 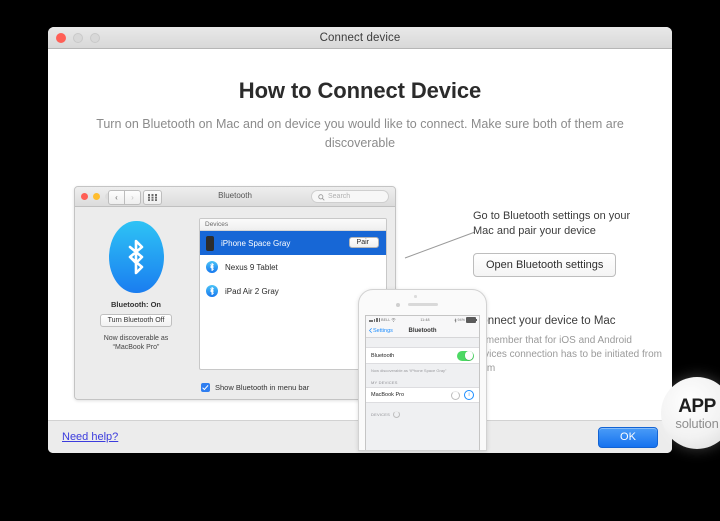 What do you see at coordinates (375, 320) in the screenshot?
I see `signal-bars-icon` at bounding box center [375, 320].